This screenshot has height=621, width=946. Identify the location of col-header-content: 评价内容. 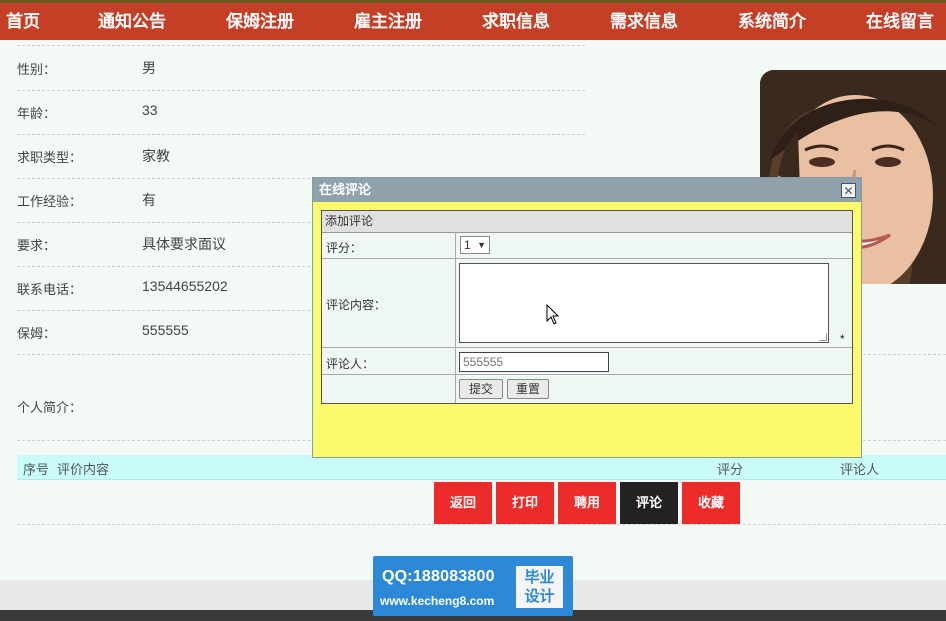
(83, 469).